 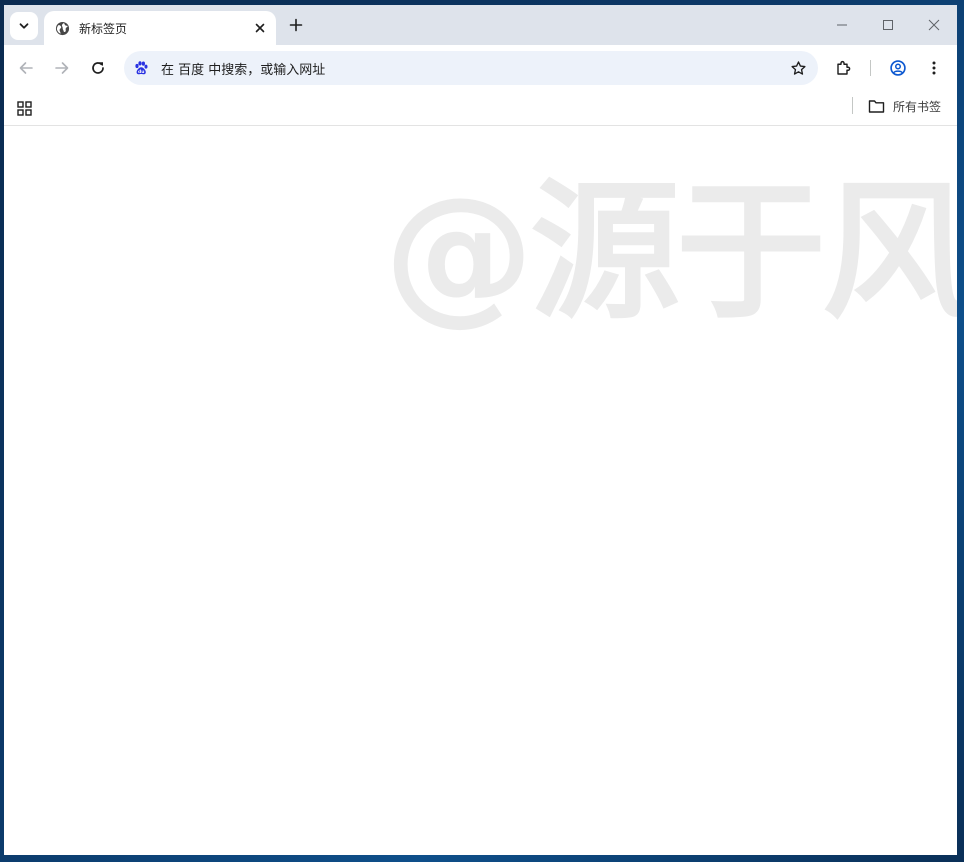 I want to click on minimize-icon, so click(x=842, y=25).